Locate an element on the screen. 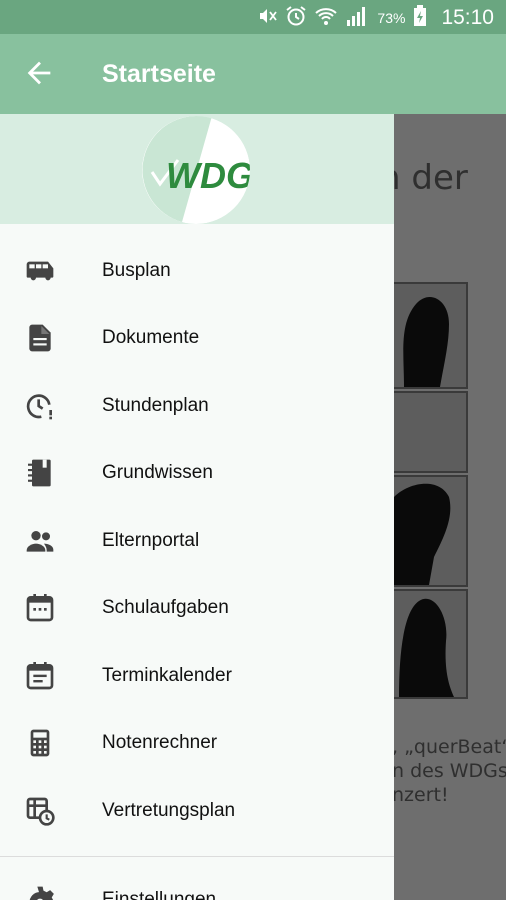  menu-label: Notenrechner is located at coordinates (160, 742).